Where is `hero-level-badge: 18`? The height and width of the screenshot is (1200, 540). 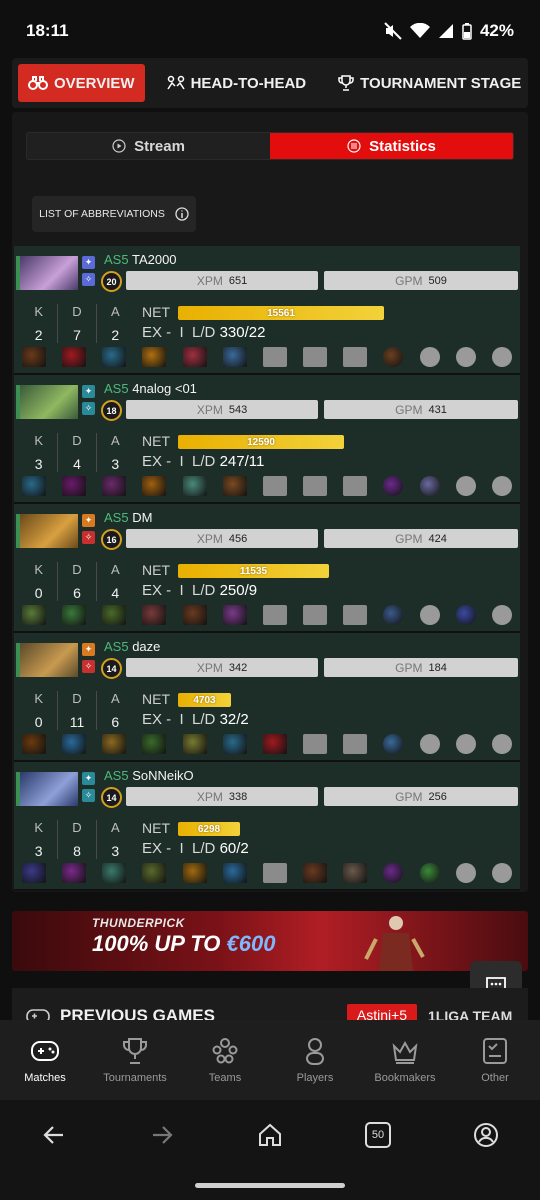
hero-level-badge: 18 is located at coordinates (111, 410).